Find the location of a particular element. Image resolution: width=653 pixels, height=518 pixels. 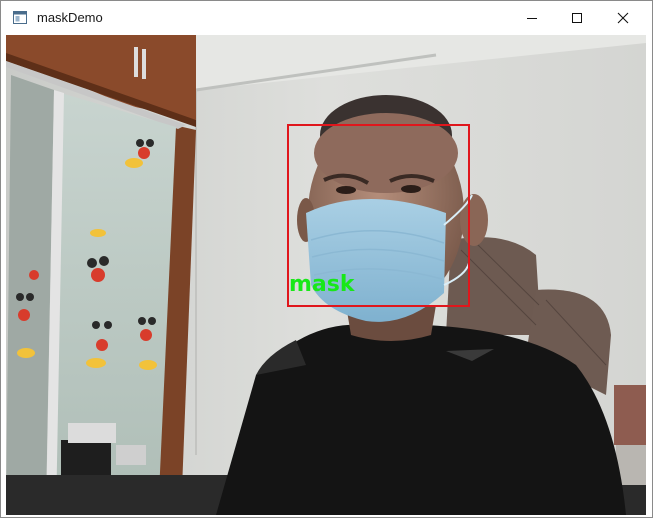

minimize-icon is located at coordinates (532, 18).